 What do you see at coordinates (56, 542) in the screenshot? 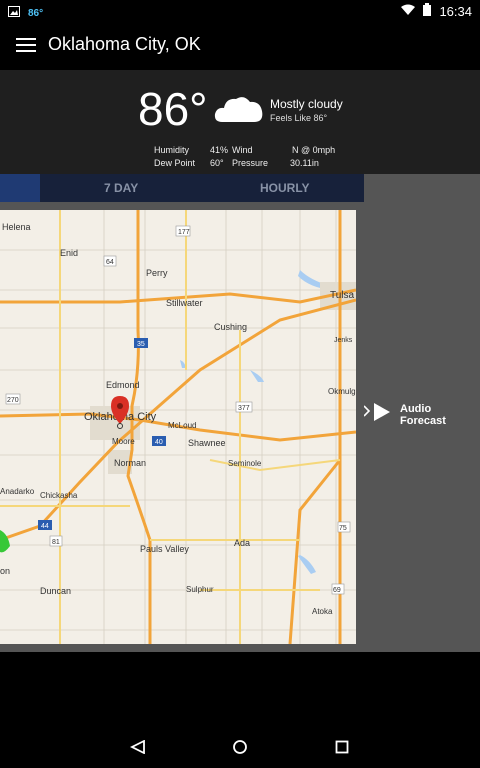
I see `shield-81: 81` at bounding box center [56, 542].